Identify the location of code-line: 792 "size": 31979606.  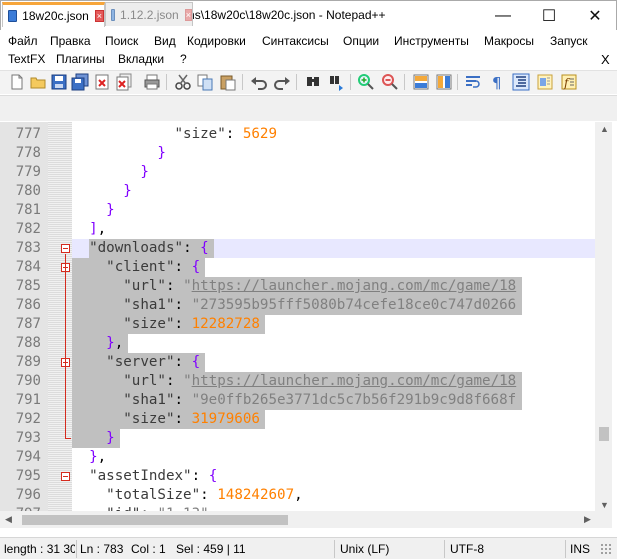
(308, 419).